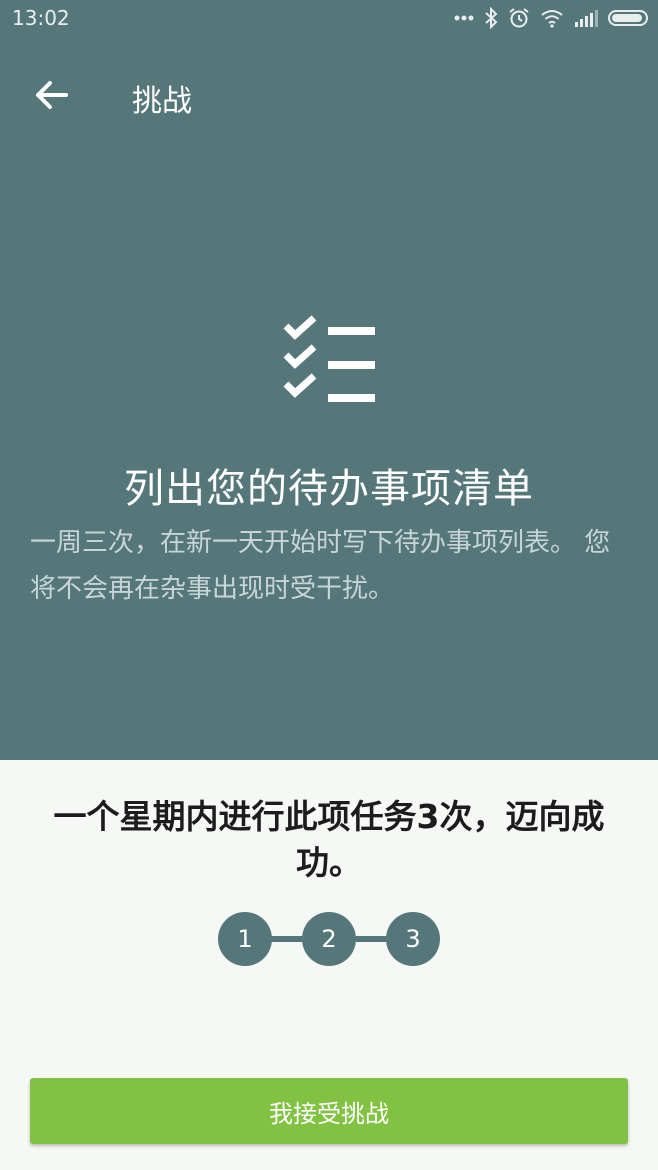 This screenshot has height=1170, width=658. I want to click on checklist-icon, so click(330, 360).